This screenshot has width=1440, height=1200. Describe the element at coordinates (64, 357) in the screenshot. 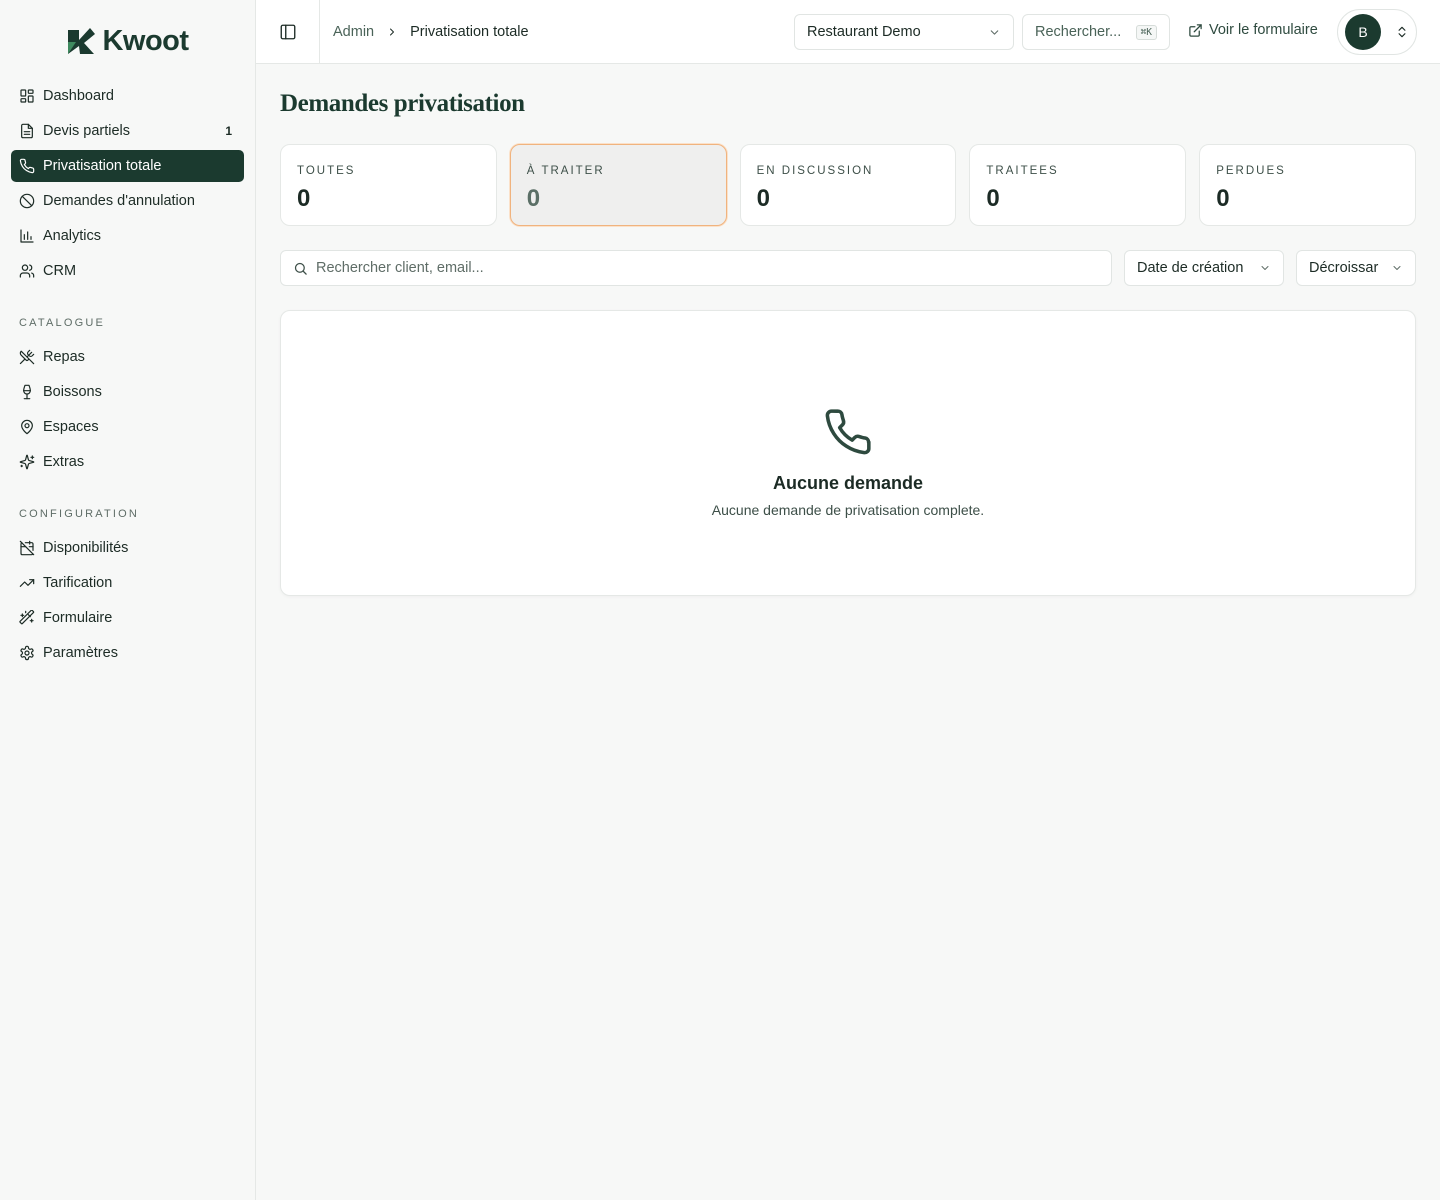

I see `sidebar-item-label: Repas` at that location.